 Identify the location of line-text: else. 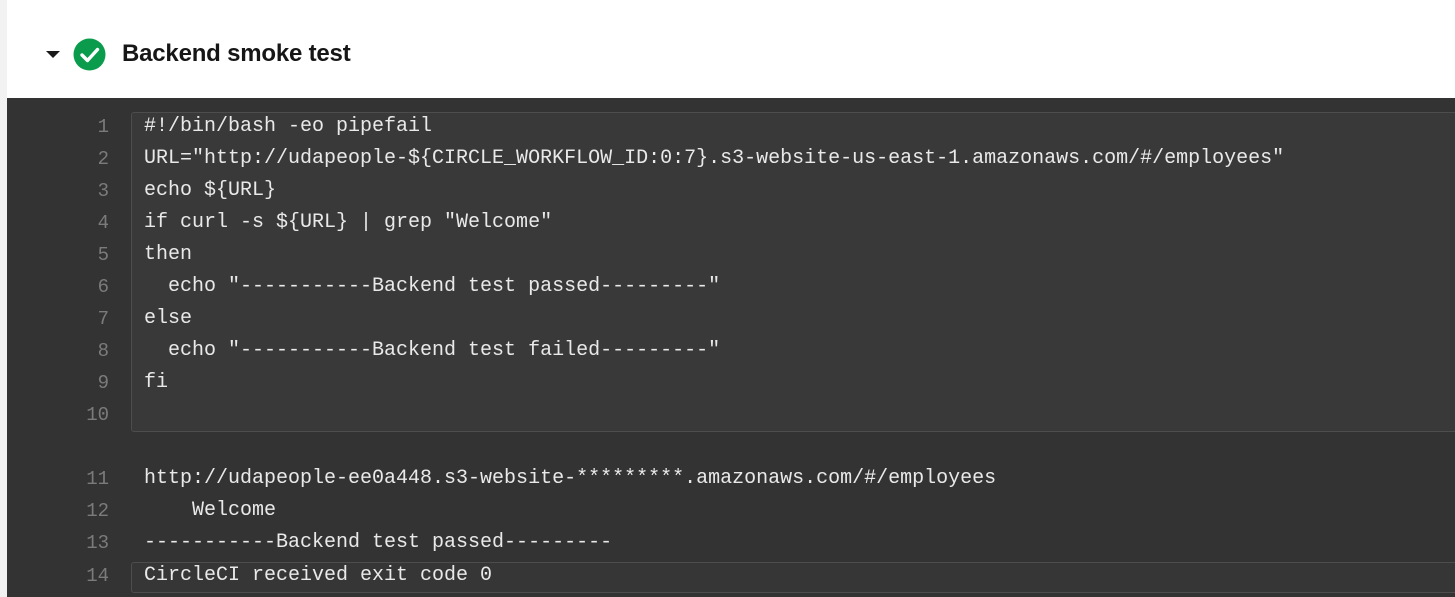
(168, 318).